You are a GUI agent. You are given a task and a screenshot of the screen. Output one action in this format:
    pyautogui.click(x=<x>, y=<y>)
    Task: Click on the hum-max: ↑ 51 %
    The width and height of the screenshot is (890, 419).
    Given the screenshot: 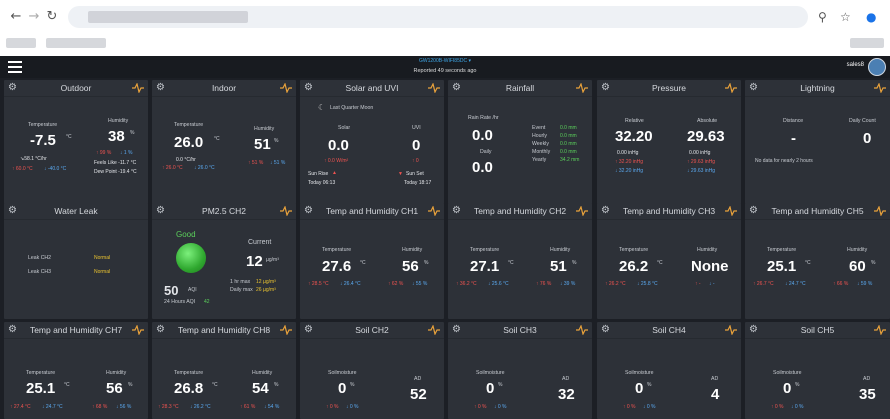 What is the action you would take?
    pyautogui.click(x=256, y=163)
    